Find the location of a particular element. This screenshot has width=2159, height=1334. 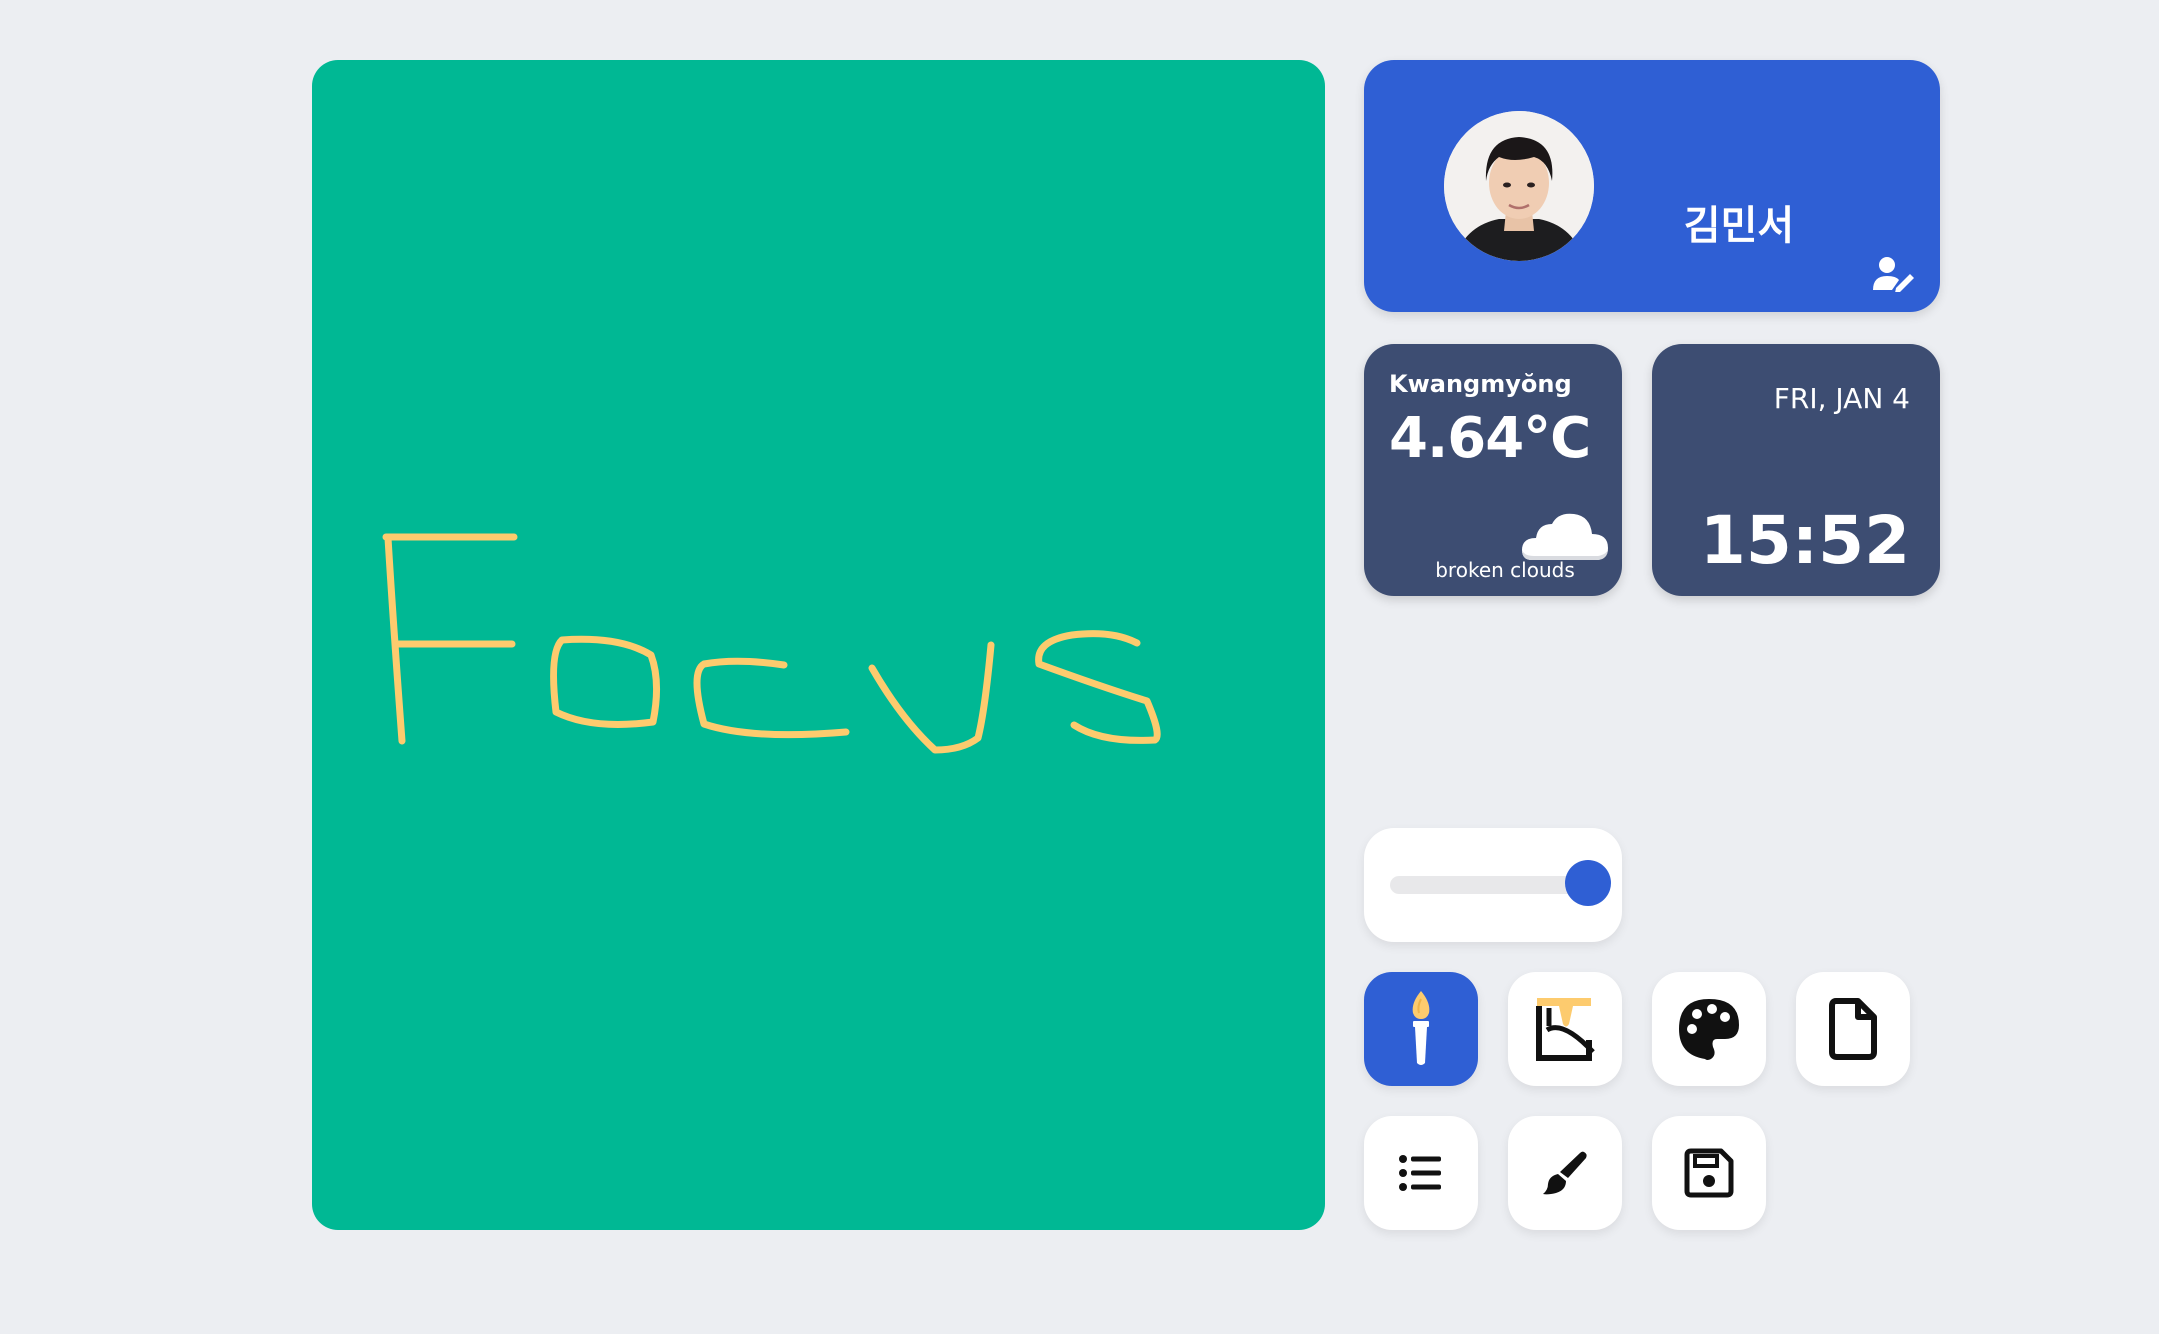

avatar is located at coordinates (1519, 186).